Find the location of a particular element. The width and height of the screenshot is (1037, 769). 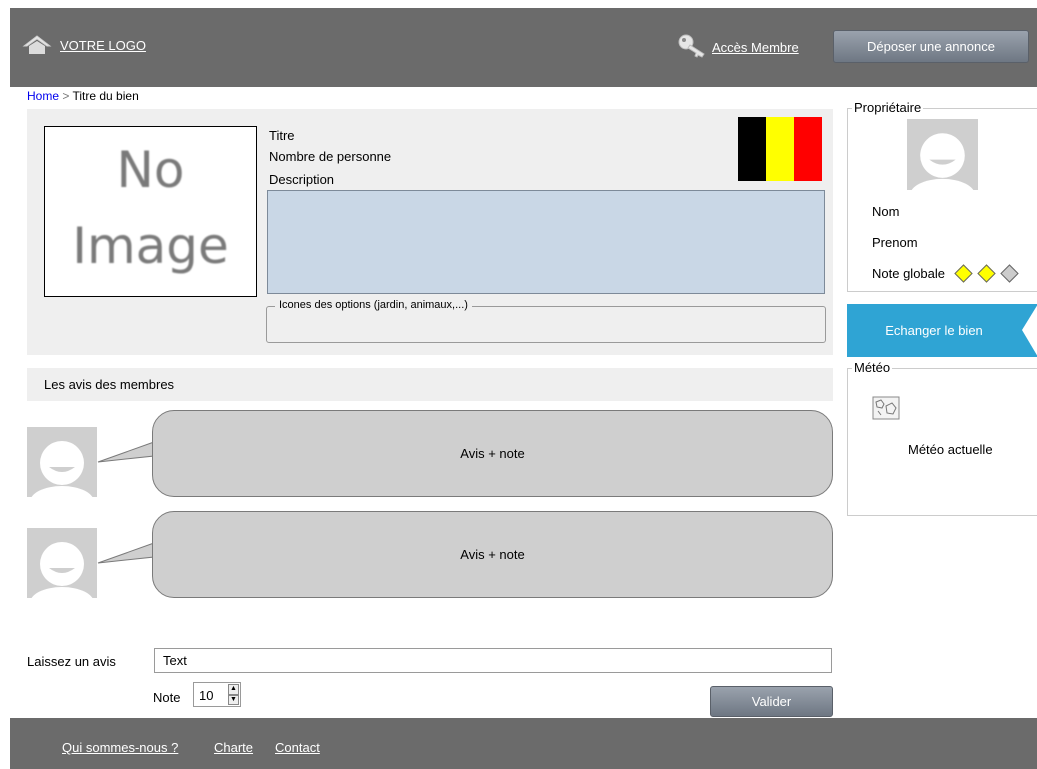

weather-box: Météo Météo actuelle is located at coordinates (942, 438).